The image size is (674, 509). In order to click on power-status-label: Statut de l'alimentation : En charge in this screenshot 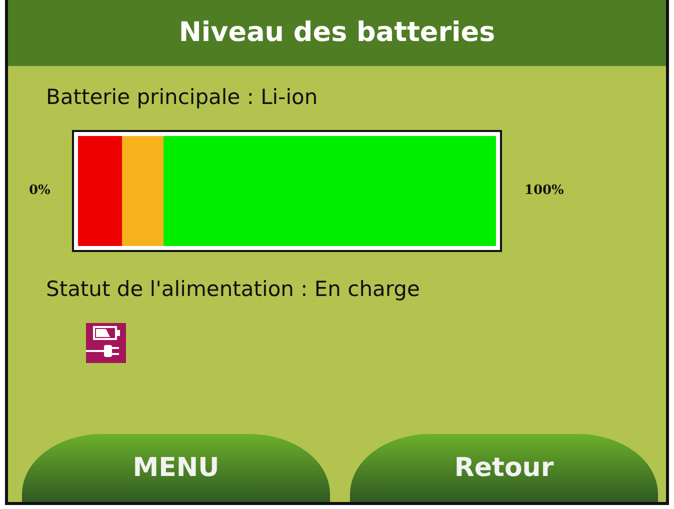, I will do `click(233, 289)`.